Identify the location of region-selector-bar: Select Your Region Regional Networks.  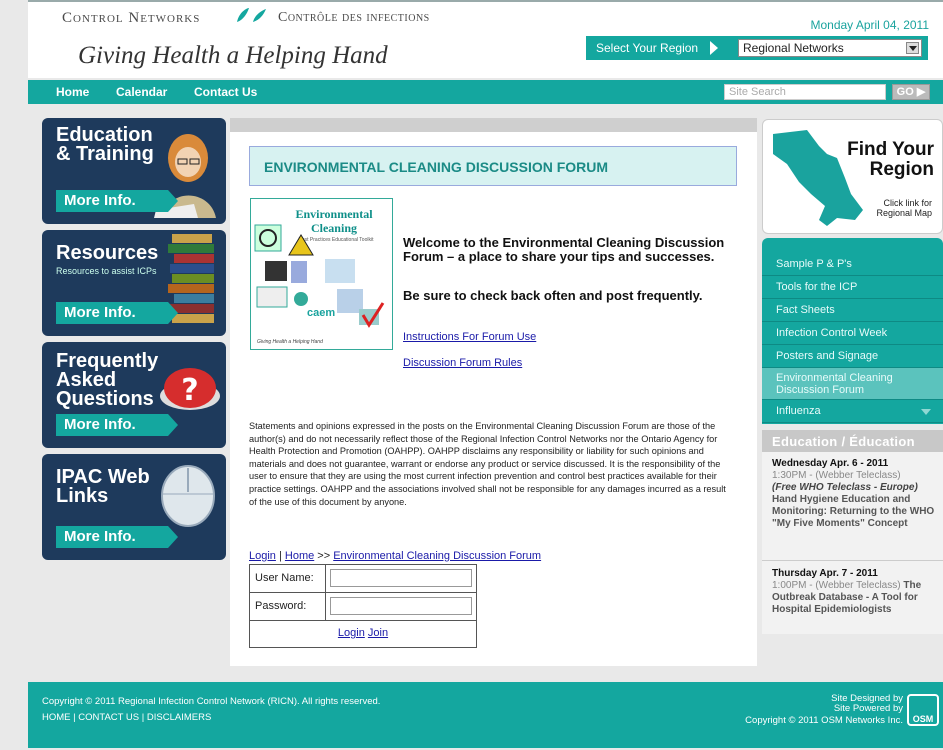
(757, 48).